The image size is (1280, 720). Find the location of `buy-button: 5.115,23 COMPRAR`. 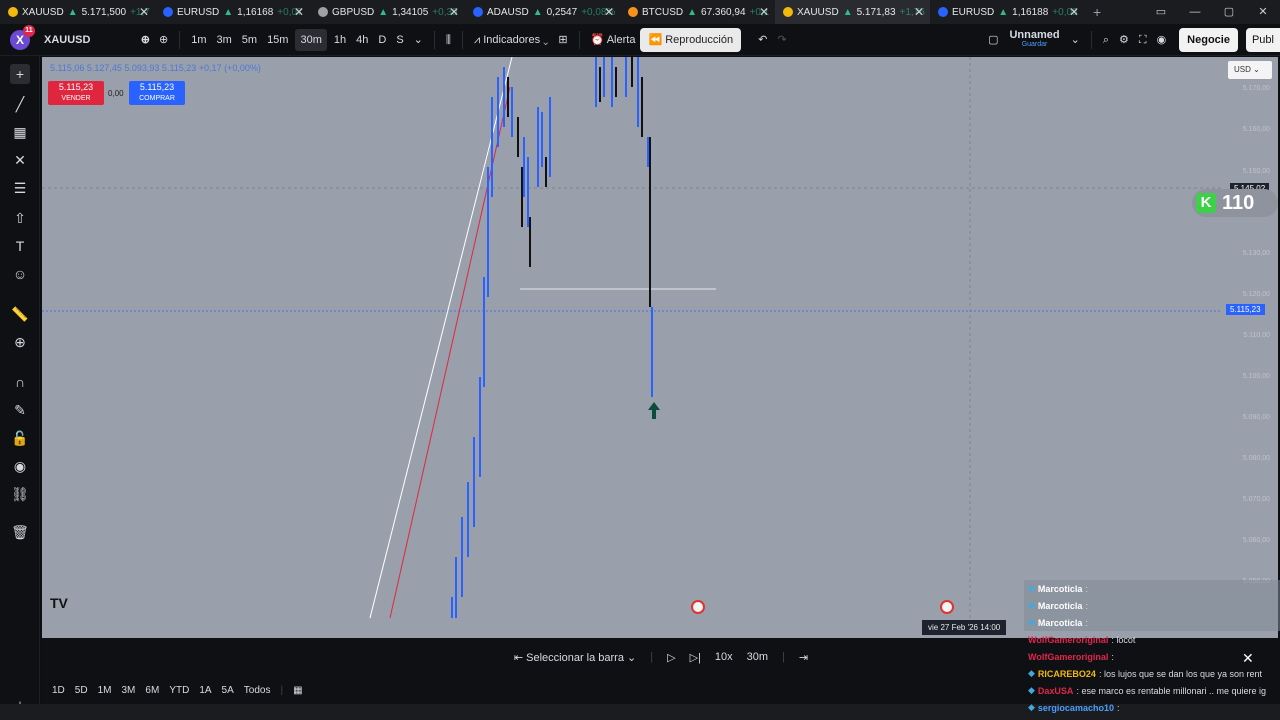

buy-button: 5.115,23 COMPRAR is located at coordinates (157, 93).